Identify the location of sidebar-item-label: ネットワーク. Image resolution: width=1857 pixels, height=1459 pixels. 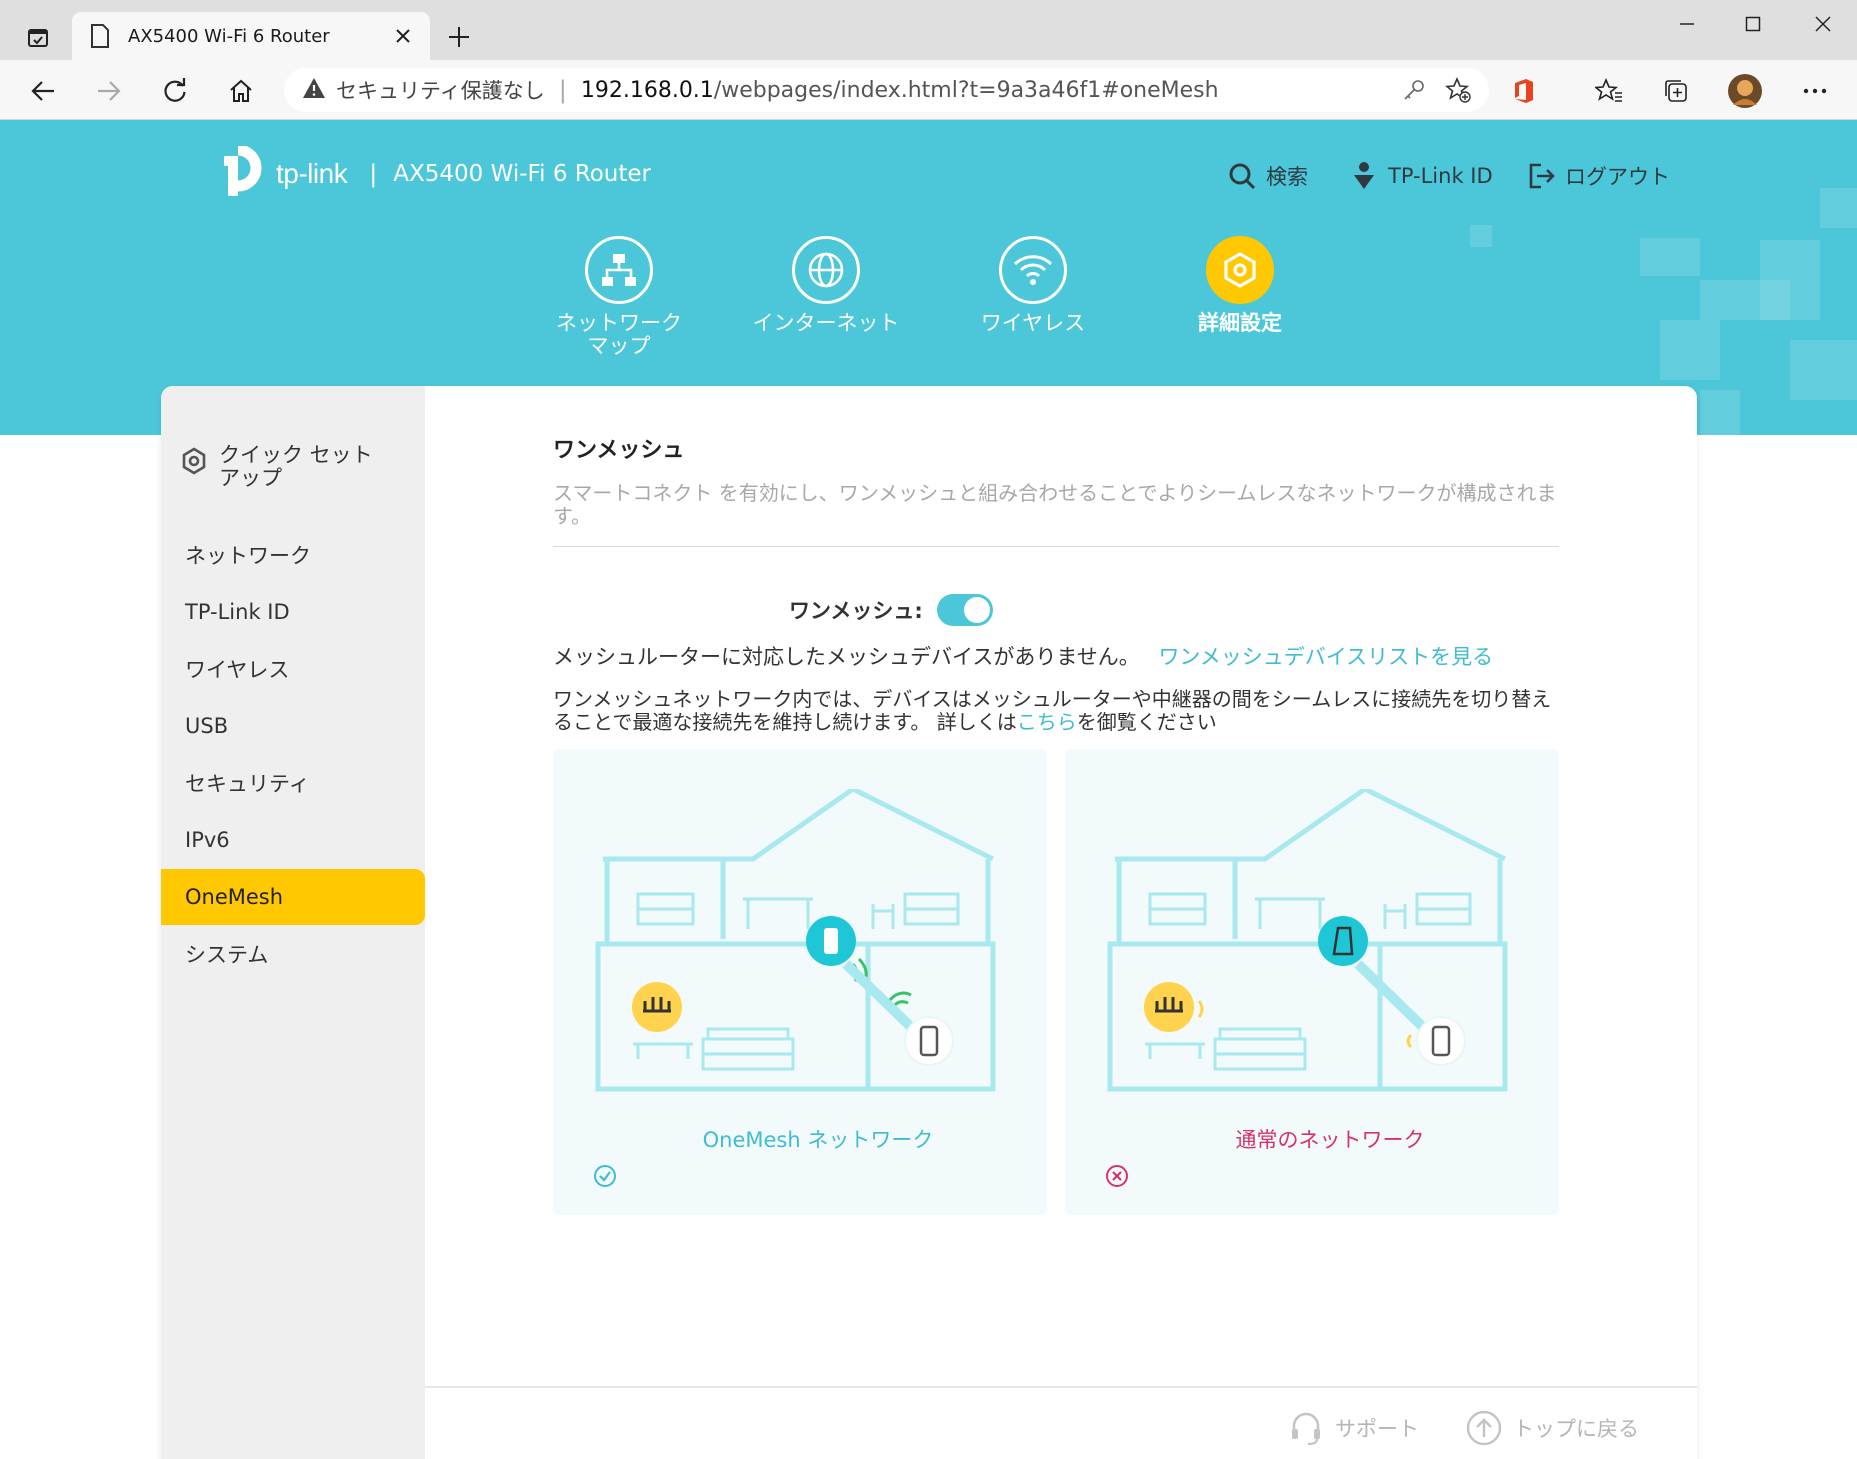
(248, 556).